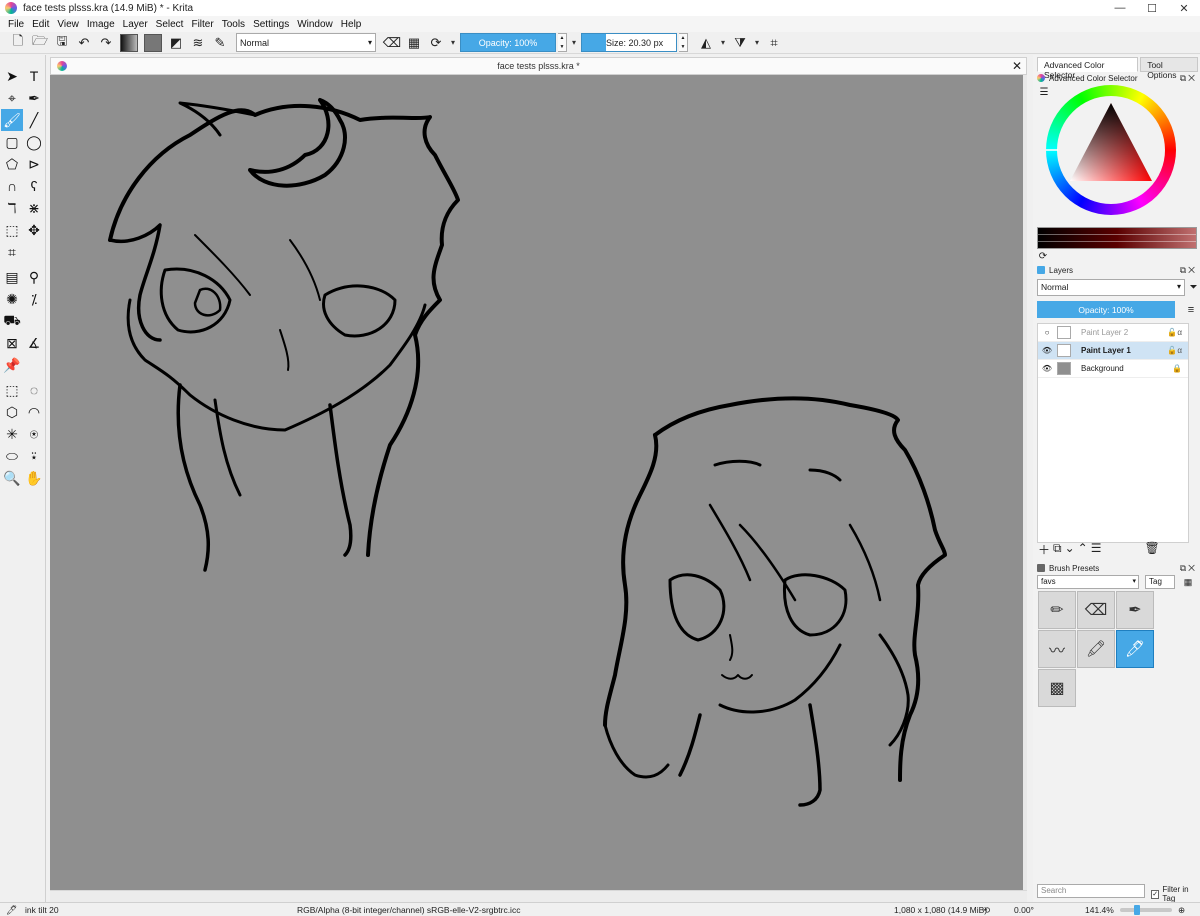 The width and height of the screenshot is (1200, 916). I want to click on fill-tool-icon: ⛟, so click(12, 321).